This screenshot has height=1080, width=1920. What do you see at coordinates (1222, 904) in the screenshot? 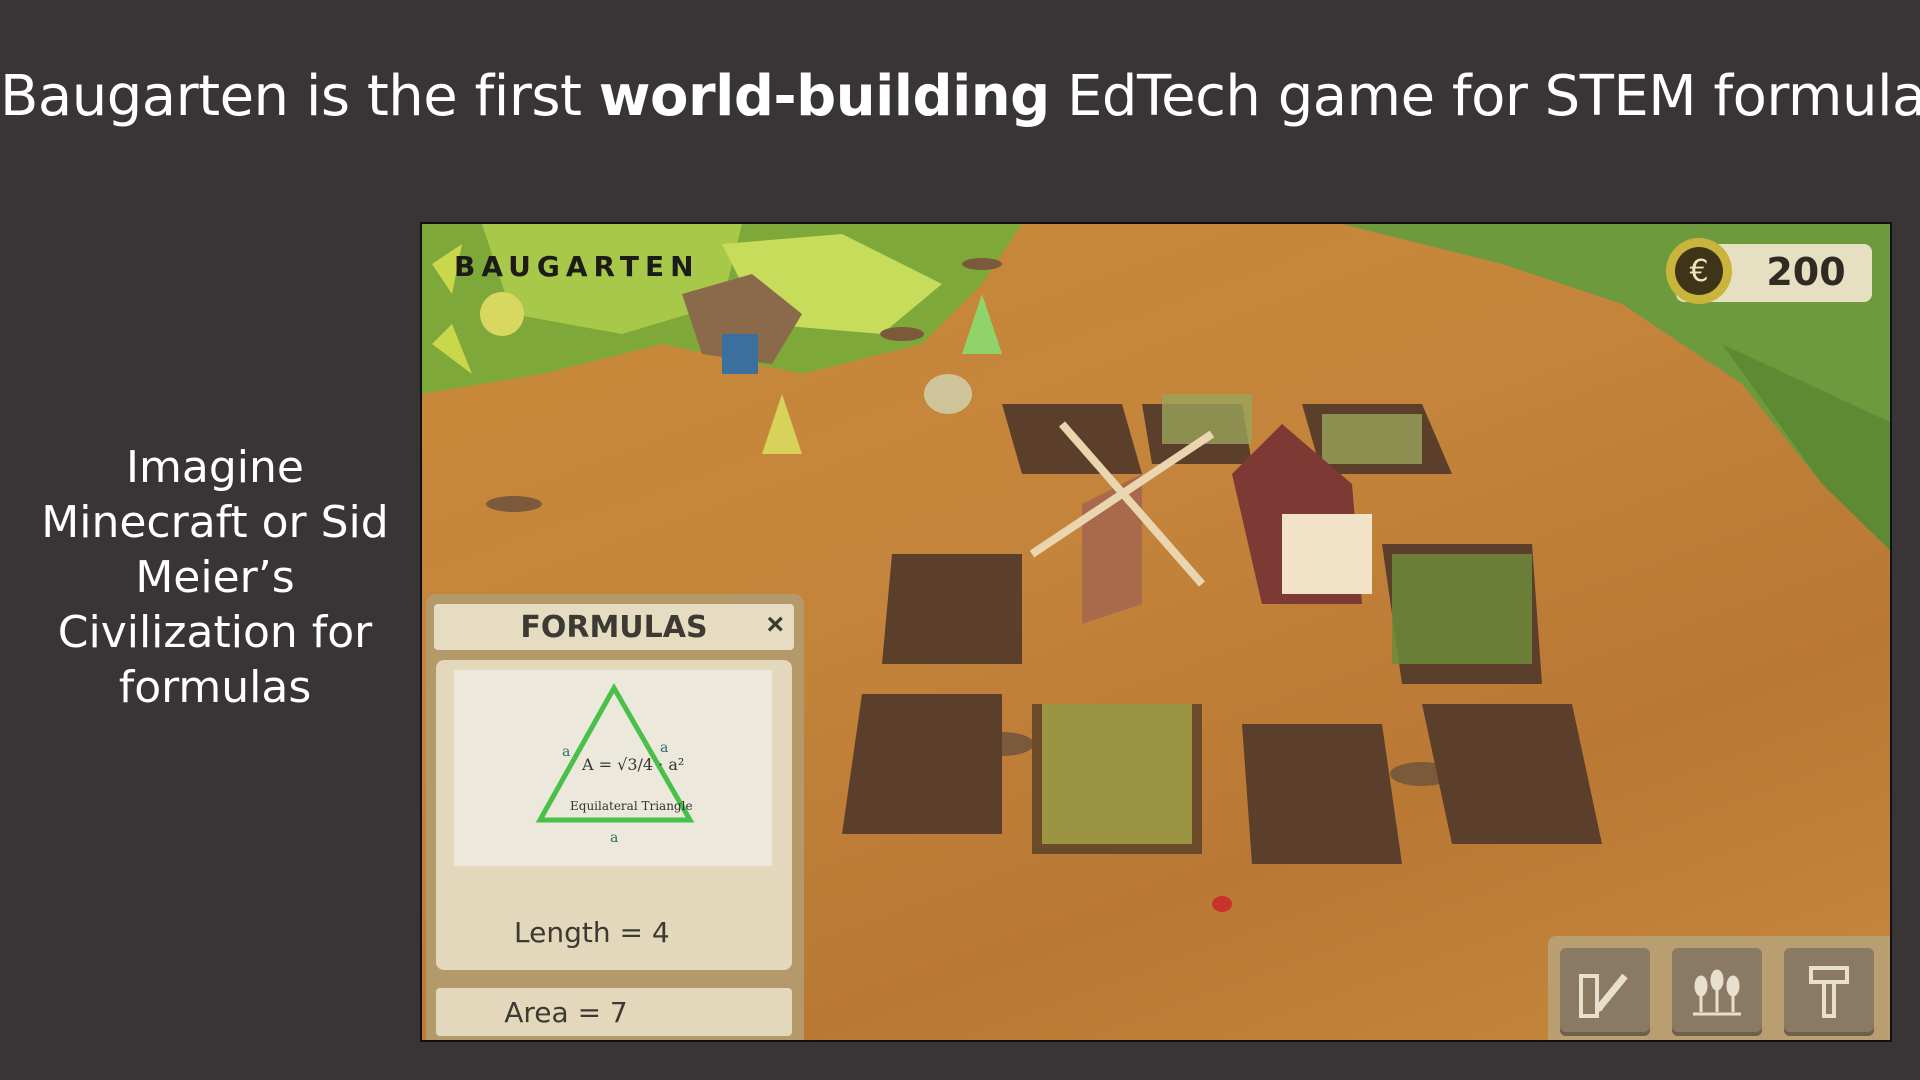
I see `apple` at bounding box center [1222, 904].